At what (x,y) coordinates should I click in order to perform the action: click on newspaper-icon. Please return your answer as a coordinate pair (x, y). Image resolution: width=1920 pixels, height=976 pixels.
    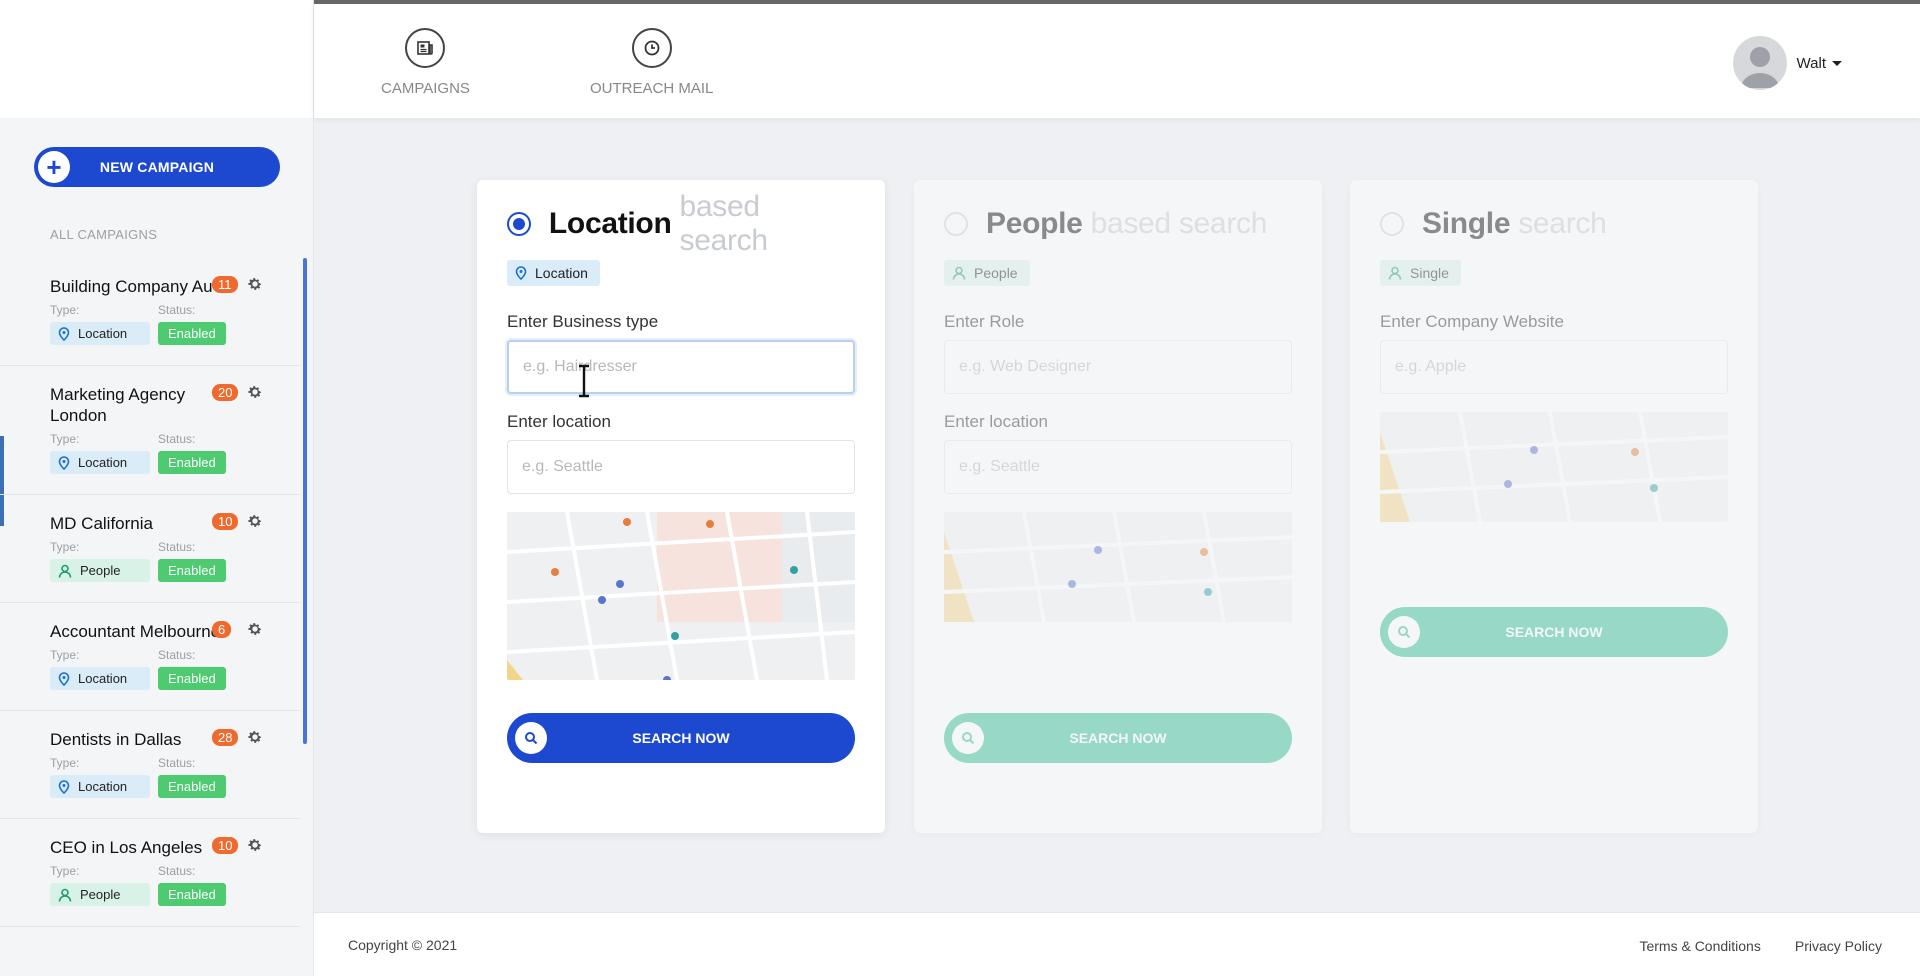
    Looking at the image, I should click on (425, 48).